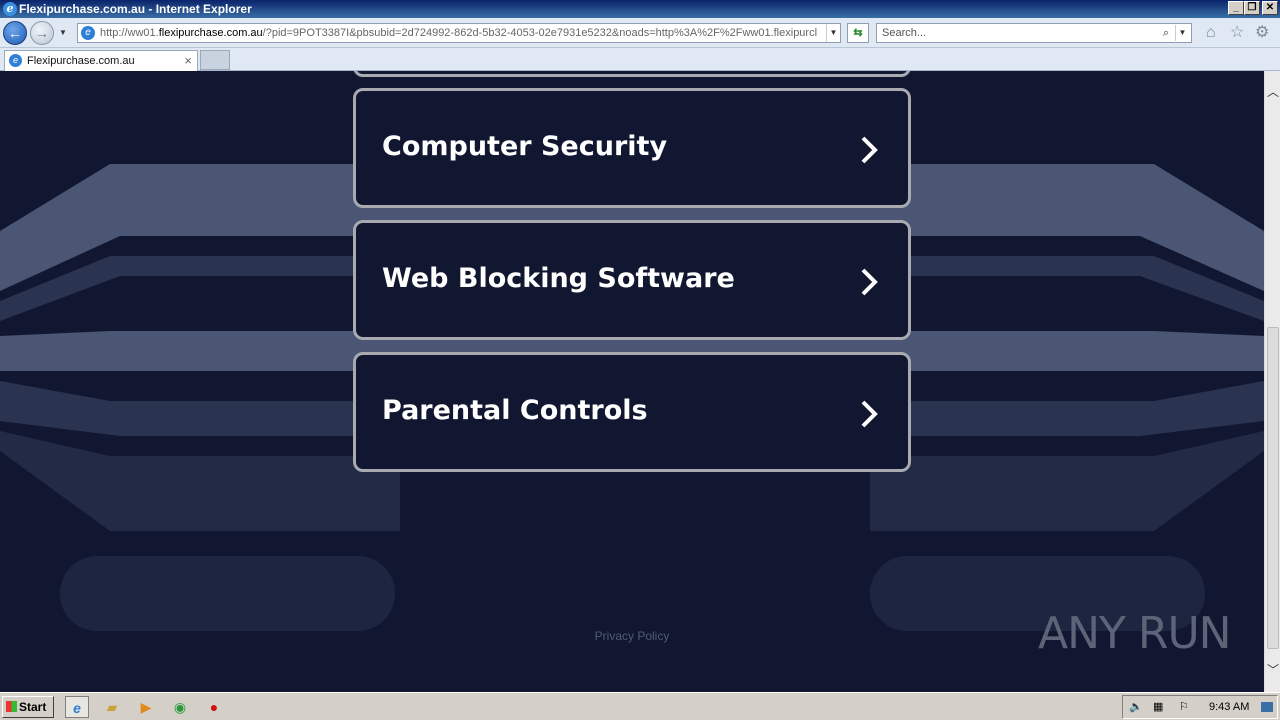 The height and width of the screenshot is (720, 1280). Describe the element at coordinates (1236, 8) in the screenshot. I see `minimize-button: _` at that location.